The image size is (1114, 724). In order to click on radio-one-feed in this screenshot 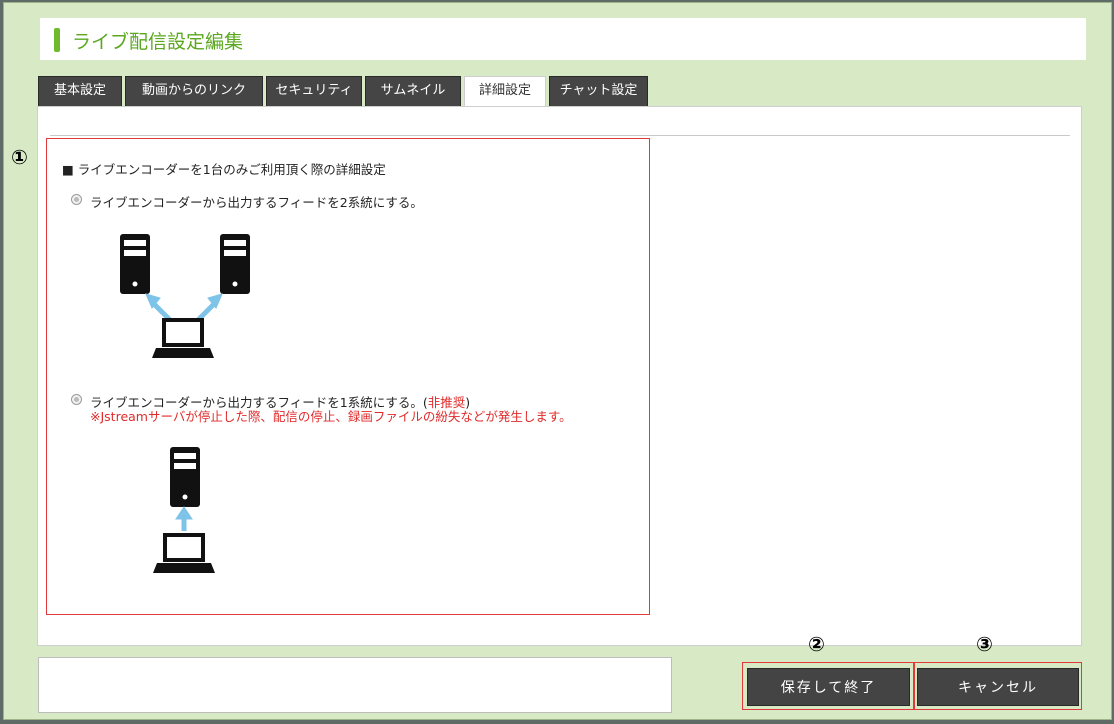, I will do `click(76, 399)`.